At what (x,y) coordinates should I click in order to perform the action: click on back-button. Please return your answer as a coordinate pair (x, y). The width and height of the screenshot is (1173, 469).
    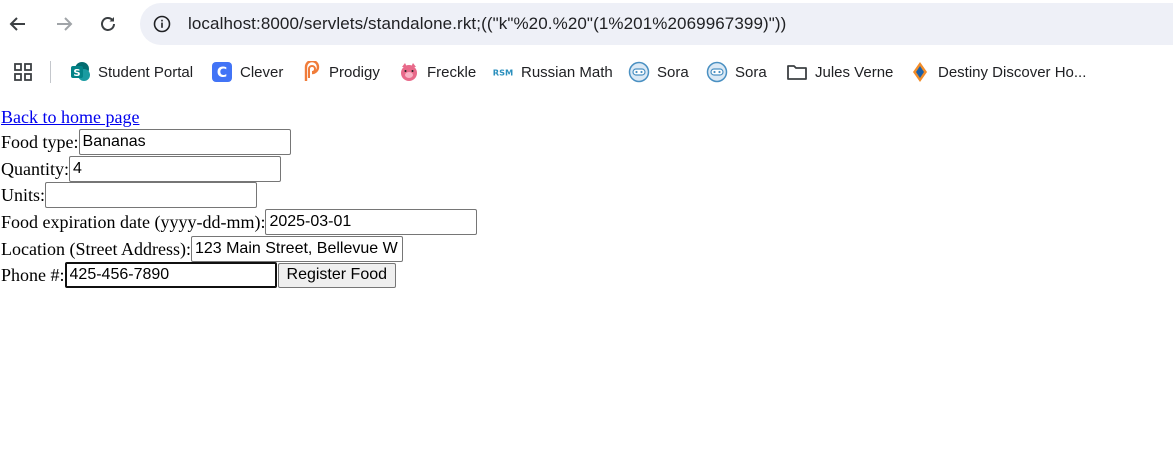
    Looking at the image, I should click on (18, 24).